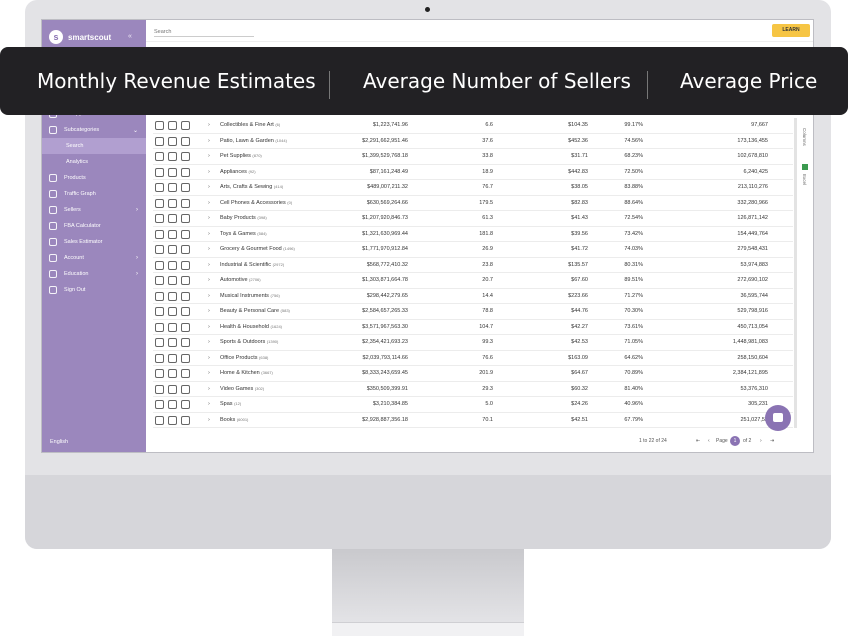 The height and width of the screenshot is (636, 848). I want to click on category-name: Video Games (302), so click(242, 389).